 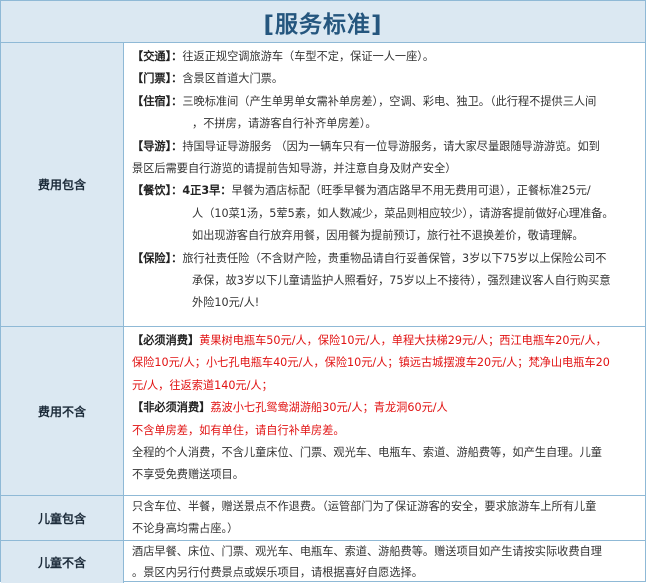 I want to click on label-child-included: 儿童包含, so click(x=62, y=518).